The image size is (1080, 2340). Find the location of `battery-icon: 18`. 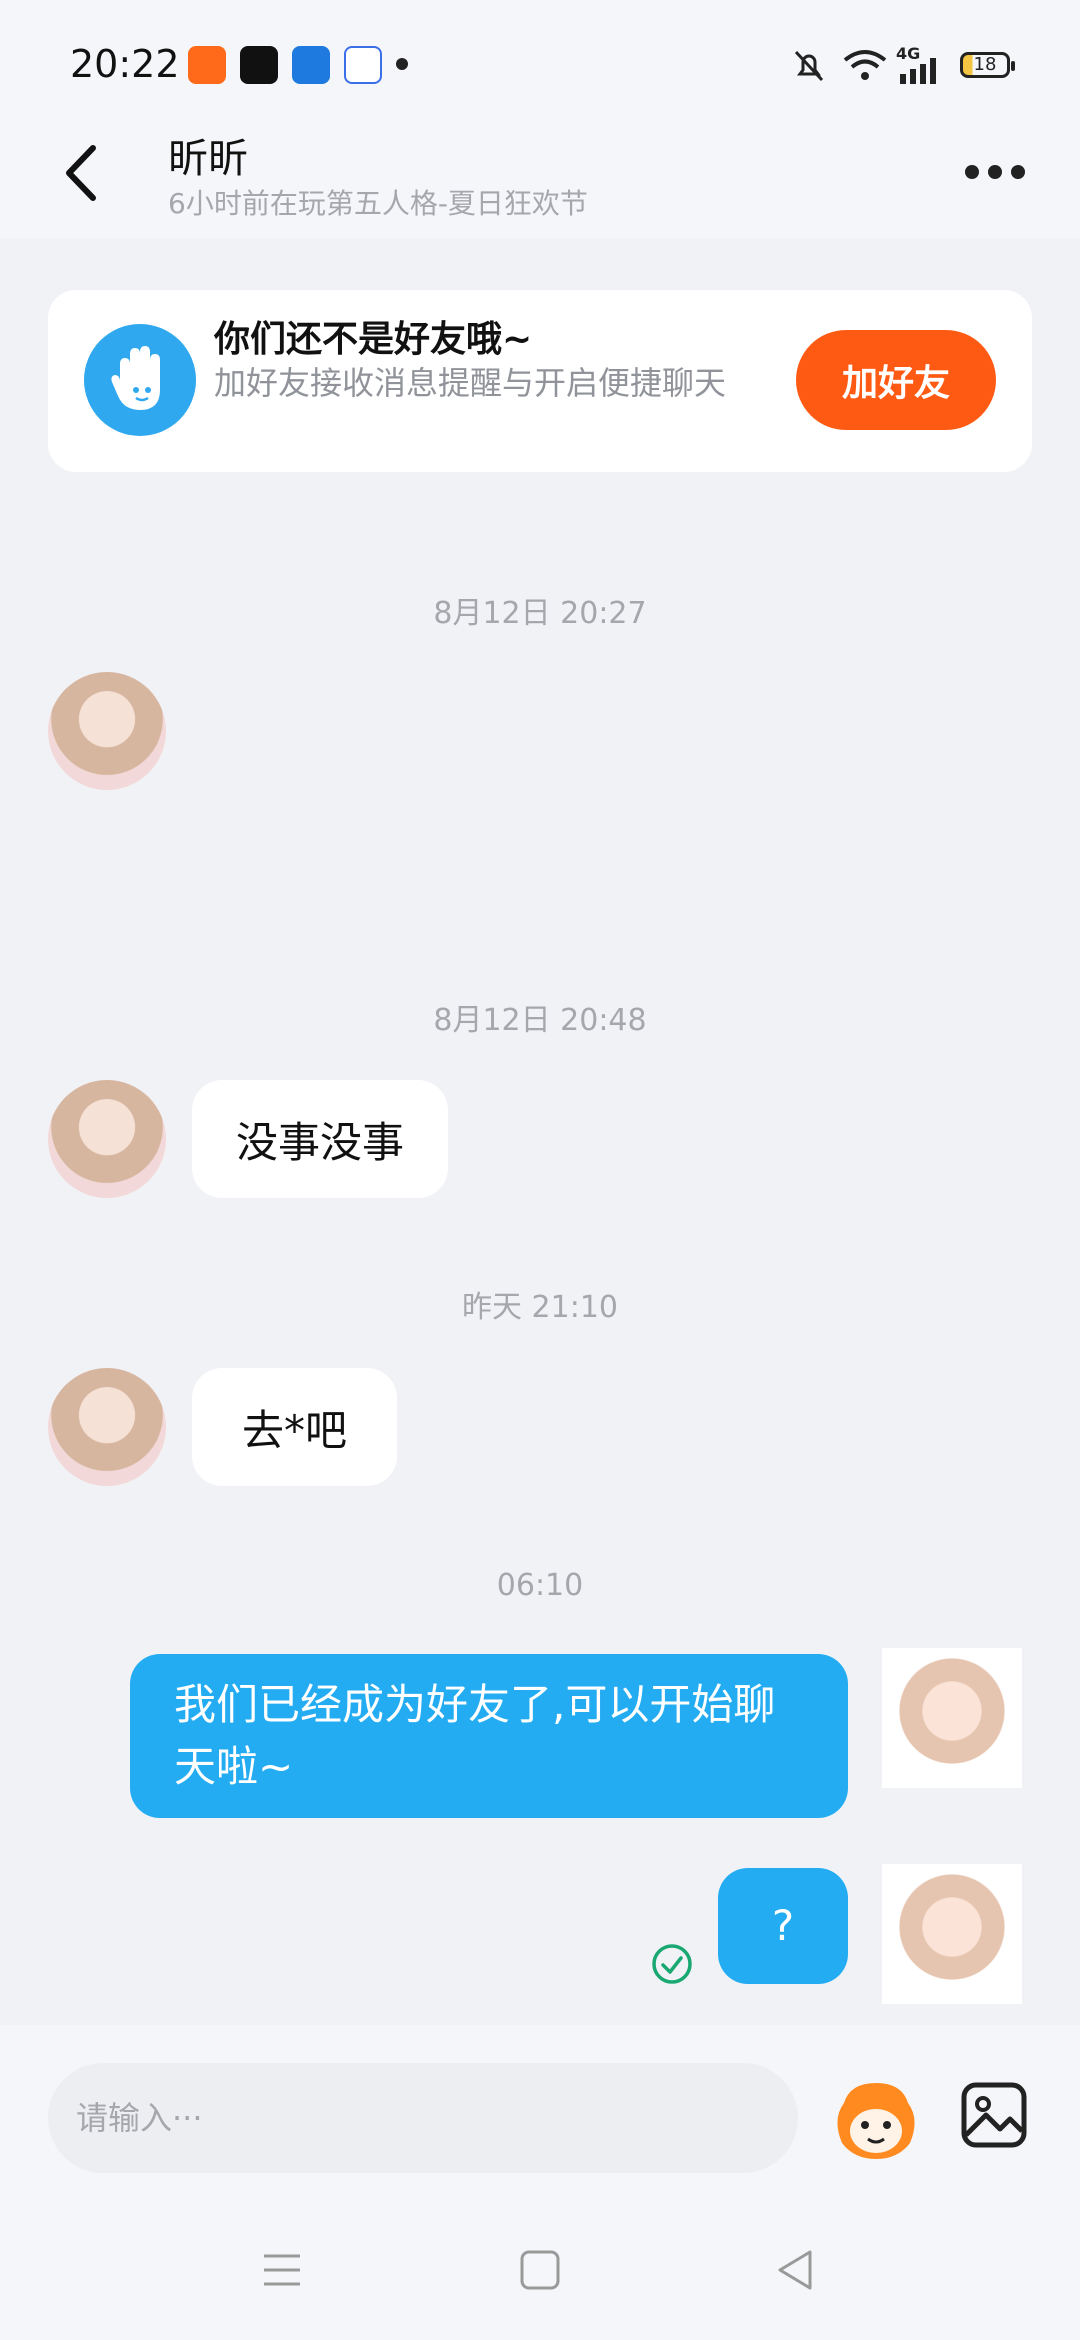

battery-icon: 18 is located at coordinates (987, 65).